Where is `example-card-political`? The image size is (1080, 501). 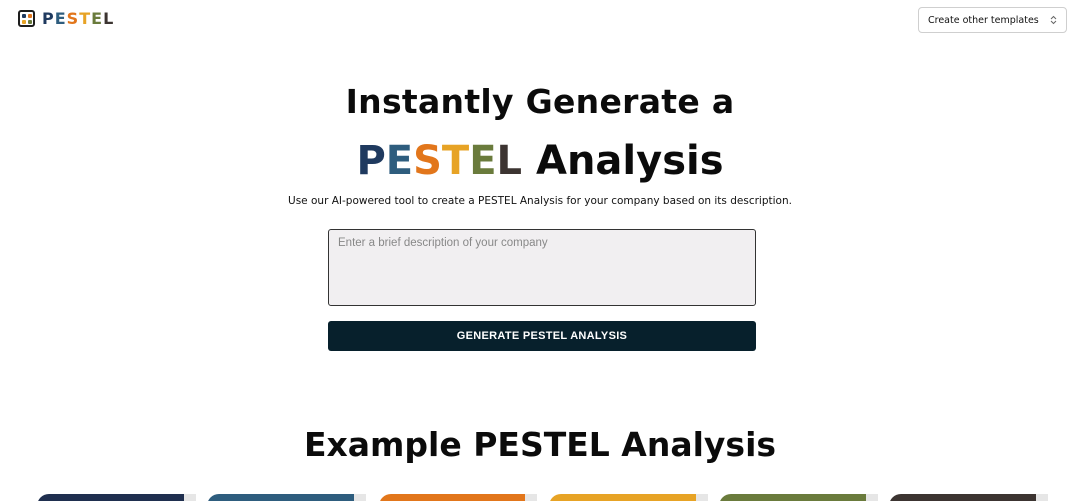
example-card-political is located at coordinates (116, 497).